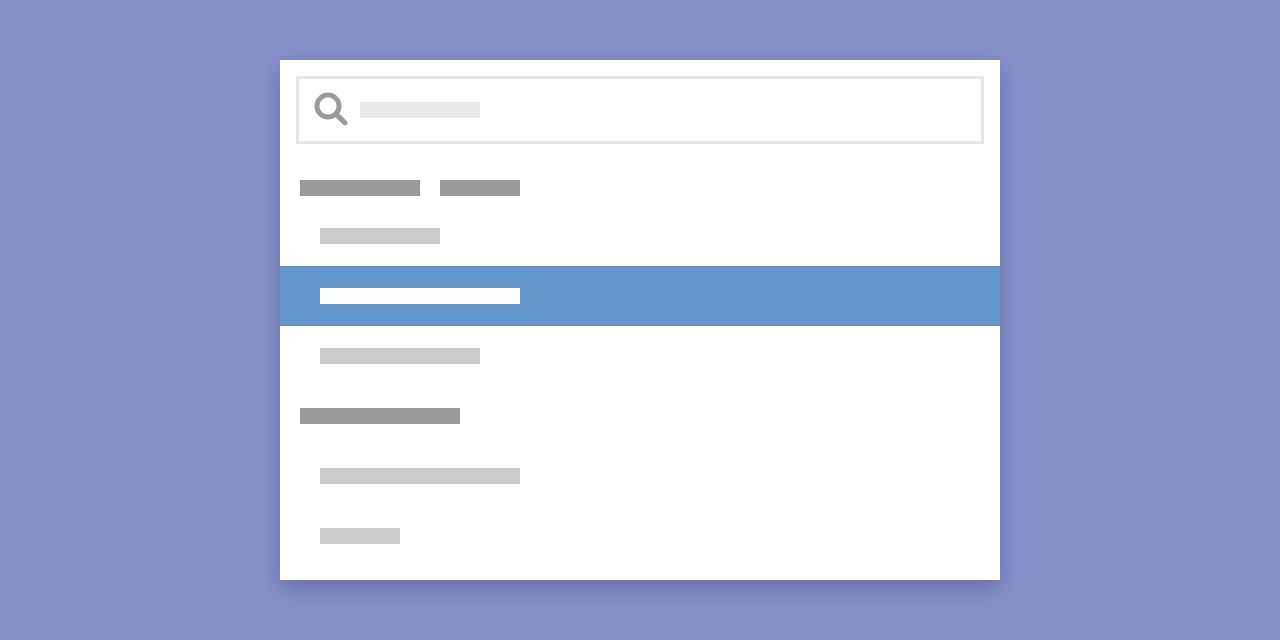 Image resolution: width=1280 pixels, height=640 pixels. I want to click on group-header-secondary, so click(480, 188).